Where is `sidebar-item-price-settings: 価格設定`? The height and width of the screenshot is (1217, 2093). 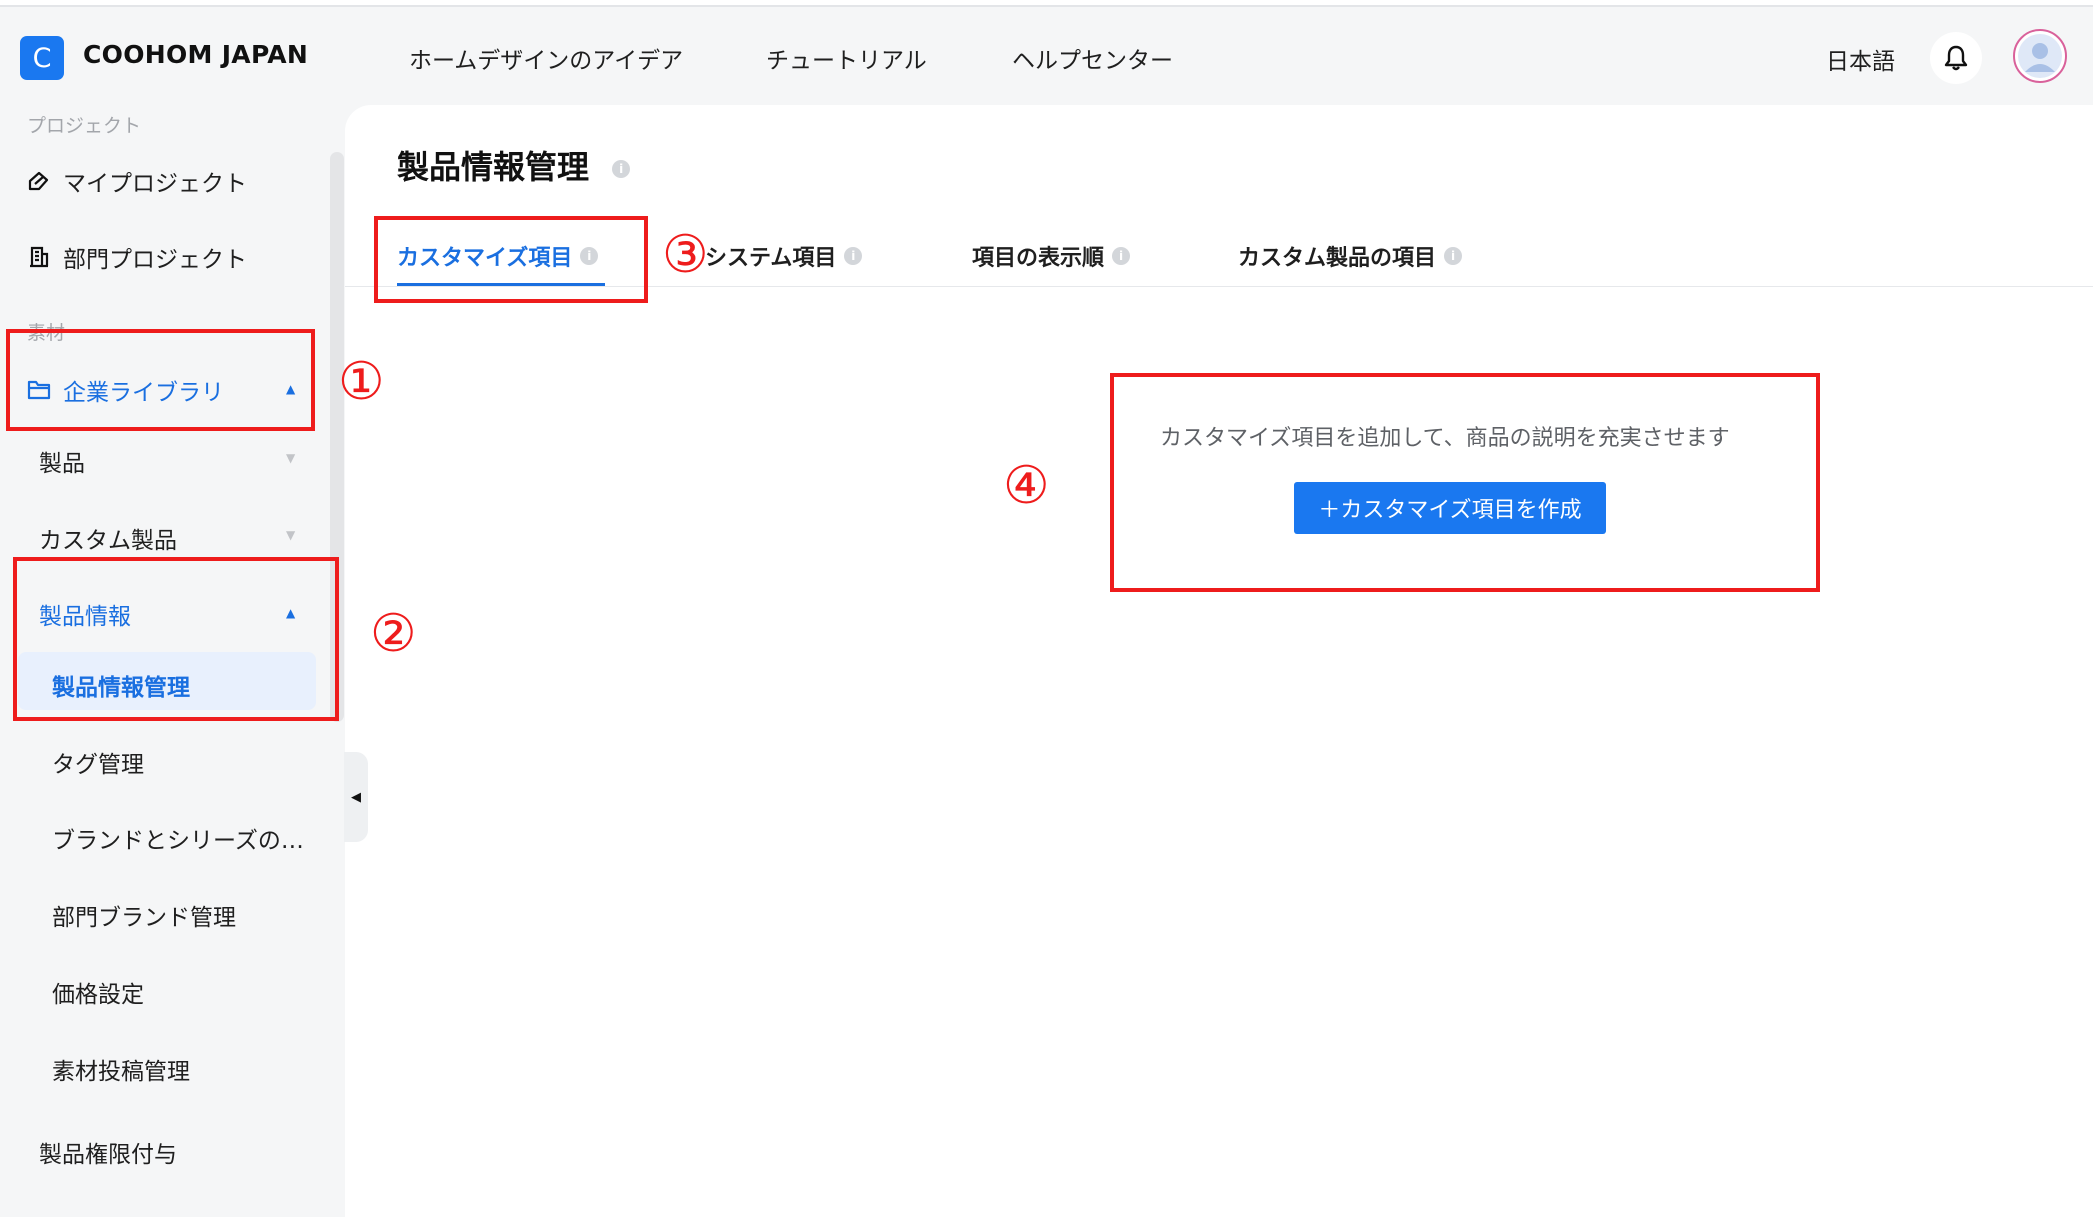 sidebar-item-price-settings: 価格設定 is located at coordinates (98, 992).